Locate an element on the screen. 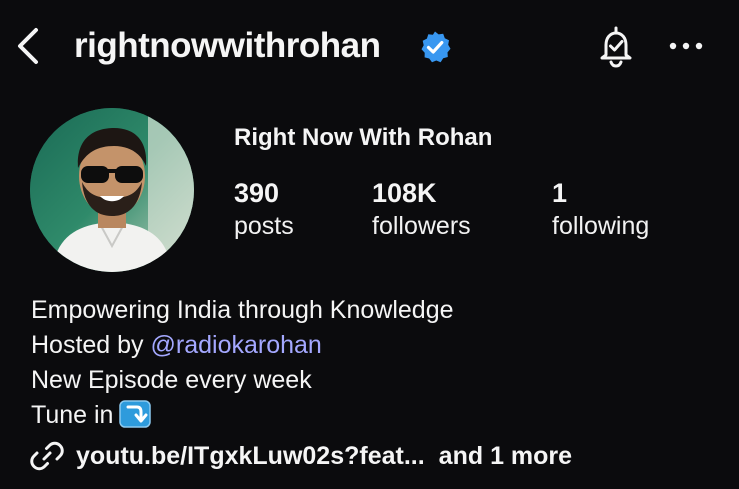  posts-label: posts is located at coordinates (264, 226).